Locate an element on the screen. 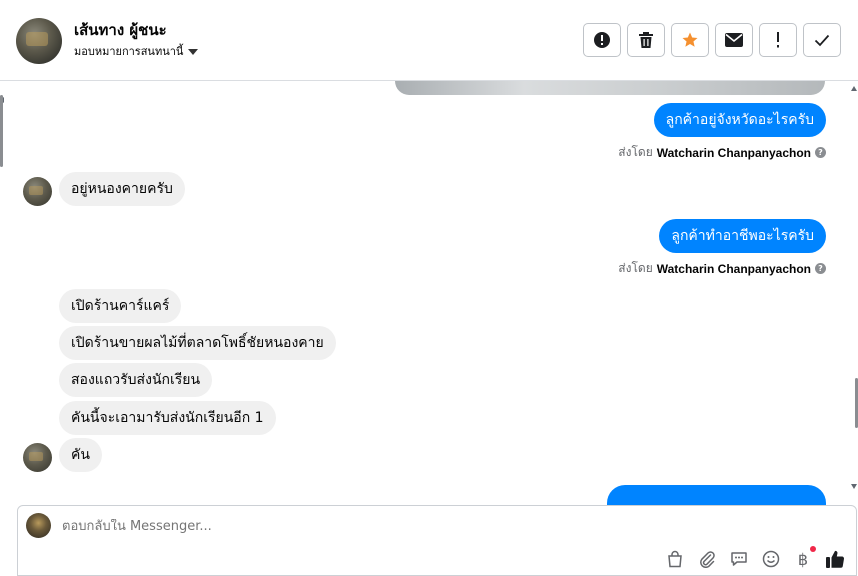  notification-dot is located at coordinates (813, 549).